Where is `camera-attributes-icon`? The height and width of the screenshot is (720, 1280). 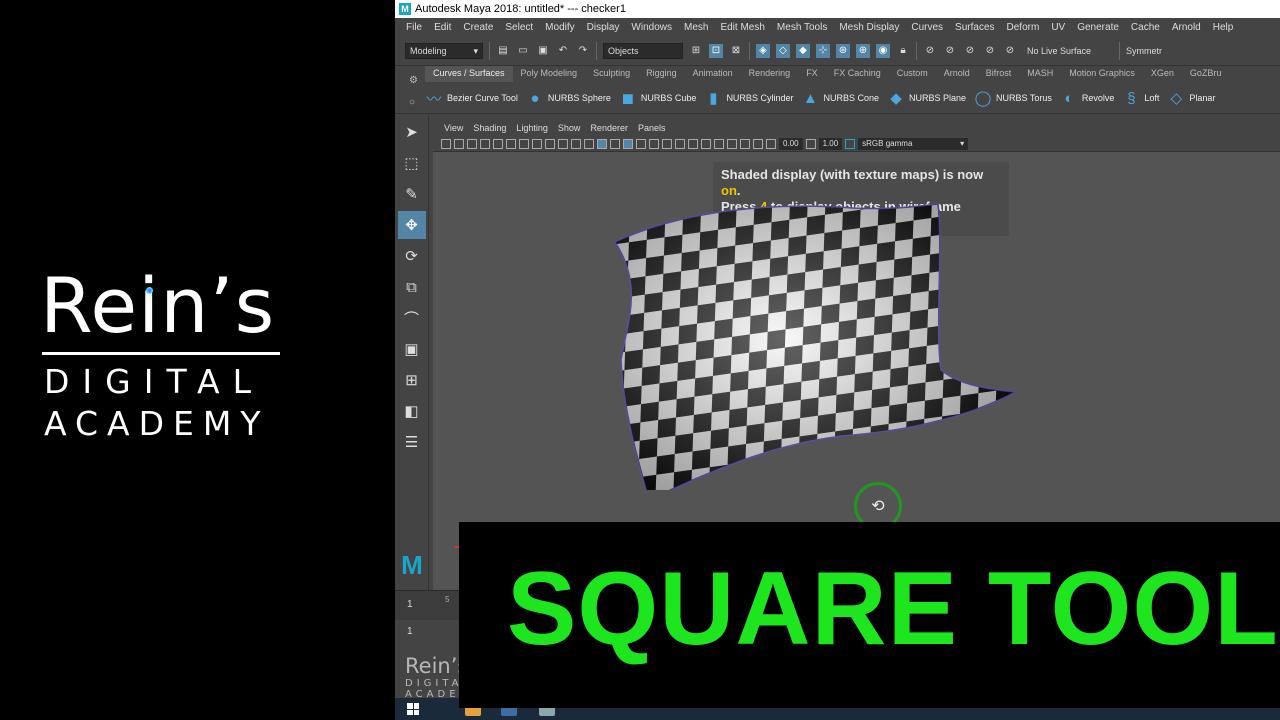
camera-attributes-icon is located at coordinates (459, 143).